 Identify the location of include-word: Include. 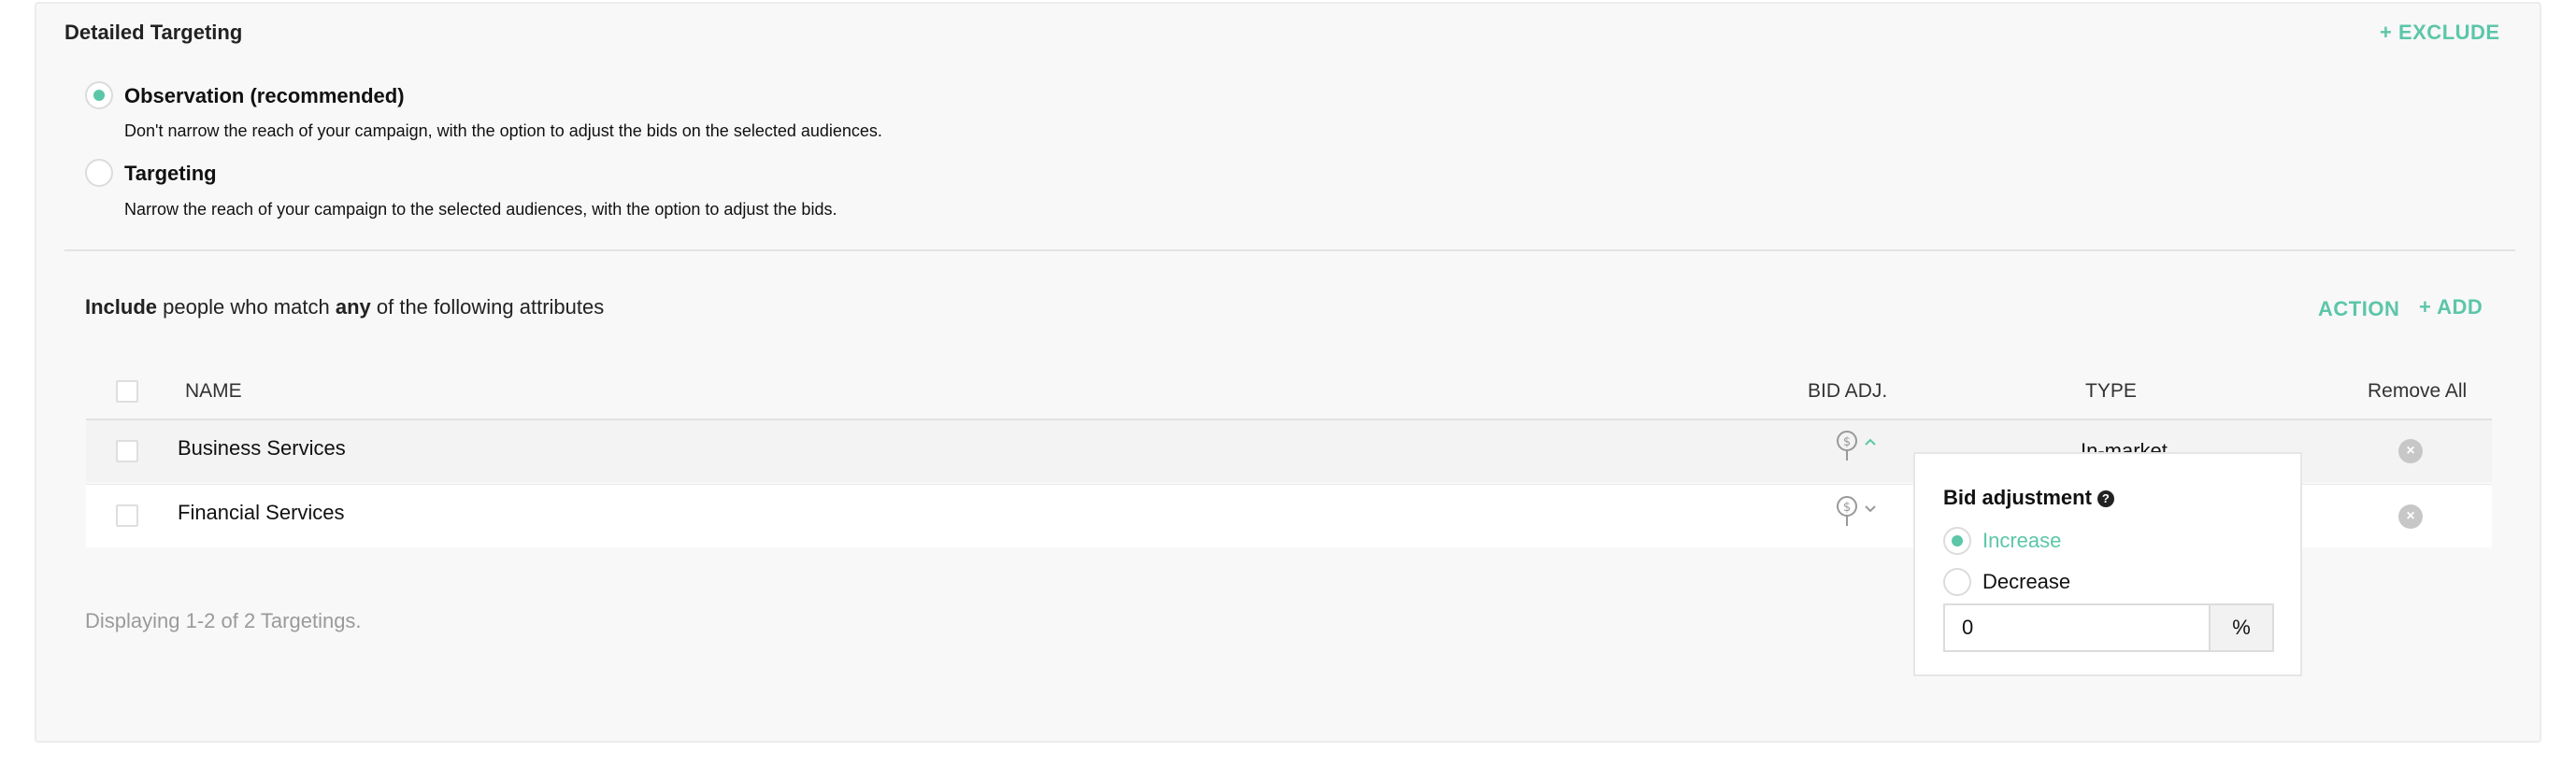
(122, 307).